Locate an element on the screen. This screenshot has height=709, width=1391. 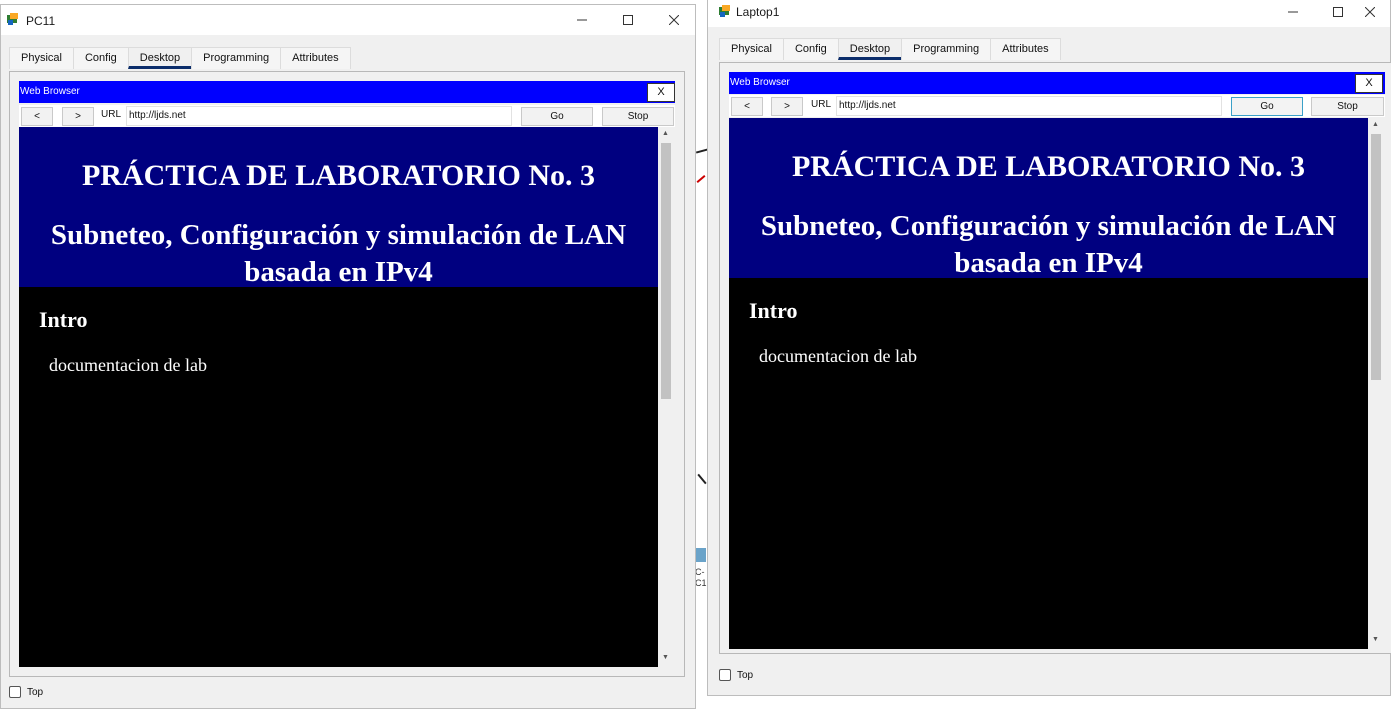
title-bar: PC11 is located at coordinates (348, 20).